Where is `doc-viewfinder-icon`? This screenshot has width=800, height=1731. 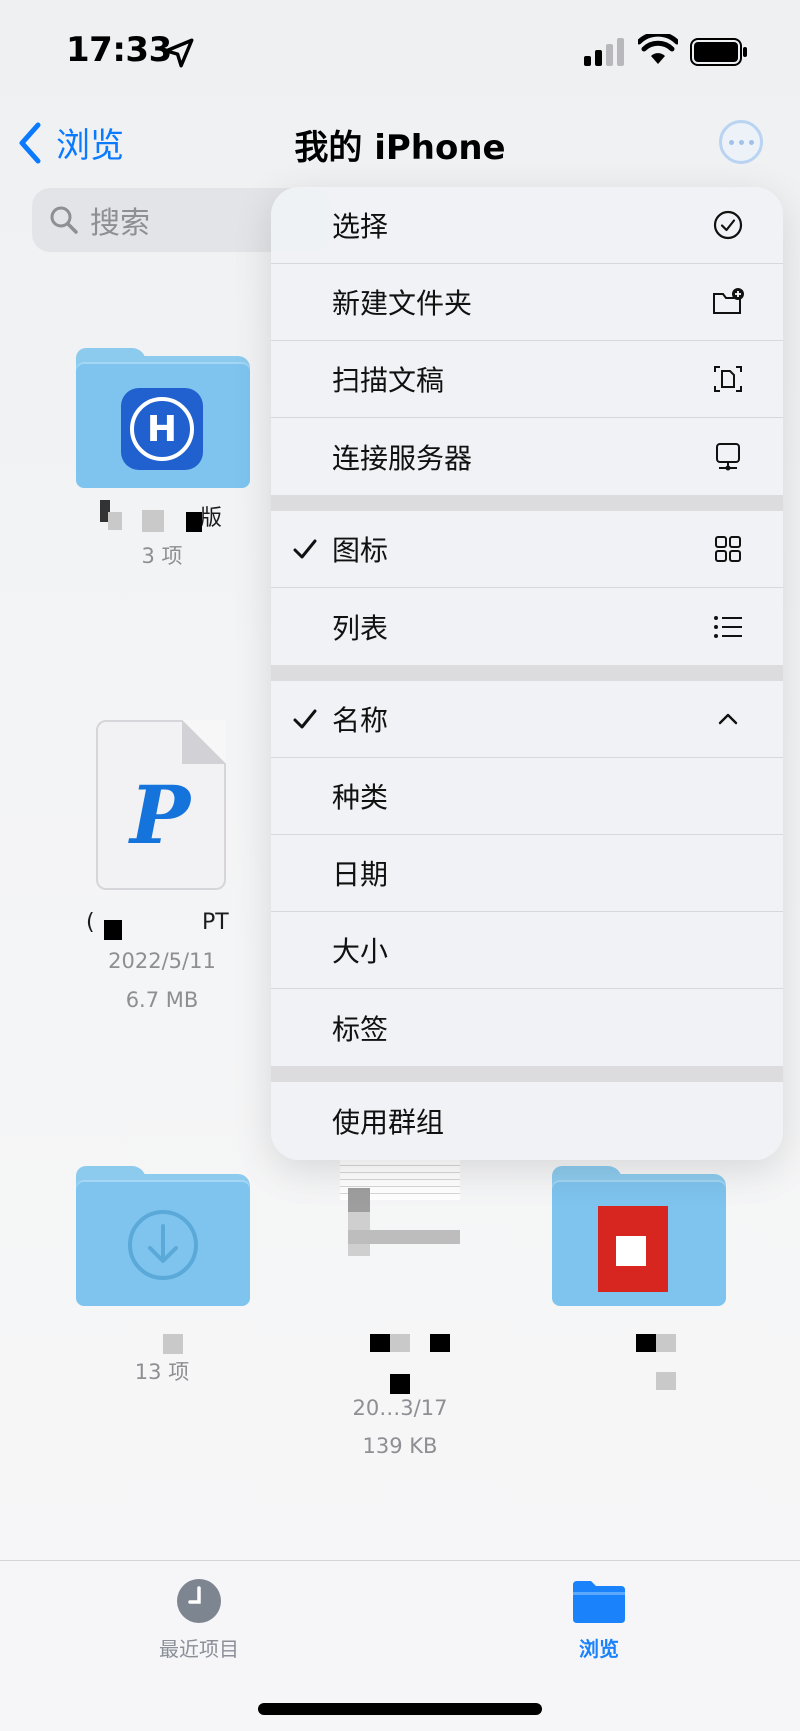
doc-viewfinder-icon is located at coordinates (728, 379).